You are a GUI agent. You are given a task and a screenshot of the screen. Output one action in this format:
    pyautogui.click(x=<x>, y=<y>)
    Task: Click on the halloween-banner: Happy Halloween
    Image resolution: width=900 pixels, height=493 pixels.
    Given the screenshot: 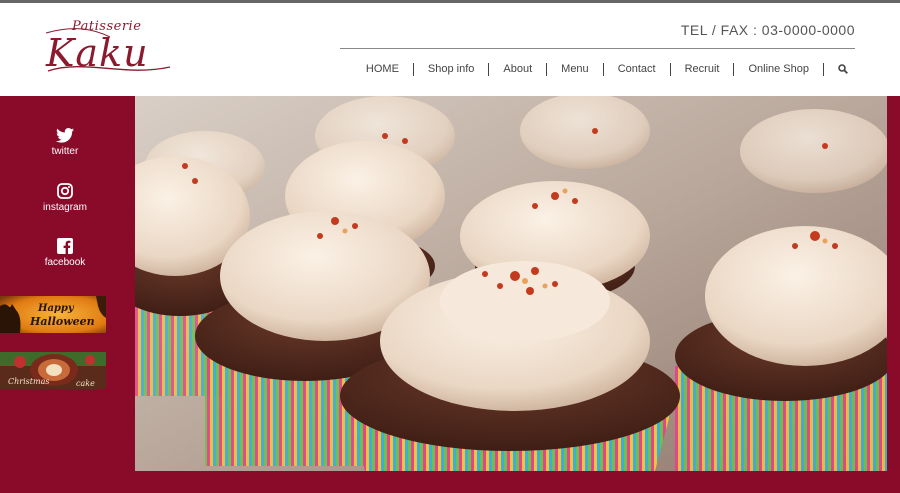 What is the action you would take?
    pyautogui.click(x=53, y=314)
    